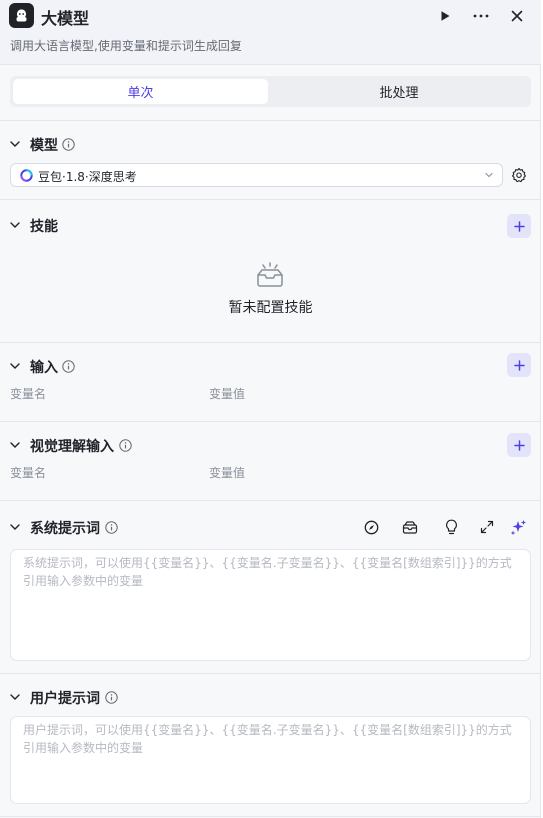 This screenshot has height=818, width=543. What do you see at coordinates (270, 32) in the screenshot?
I see `panel-header: 大模型 调用大语言模型,使用变量和提示词生成回复` at bounding box center [270, 32].